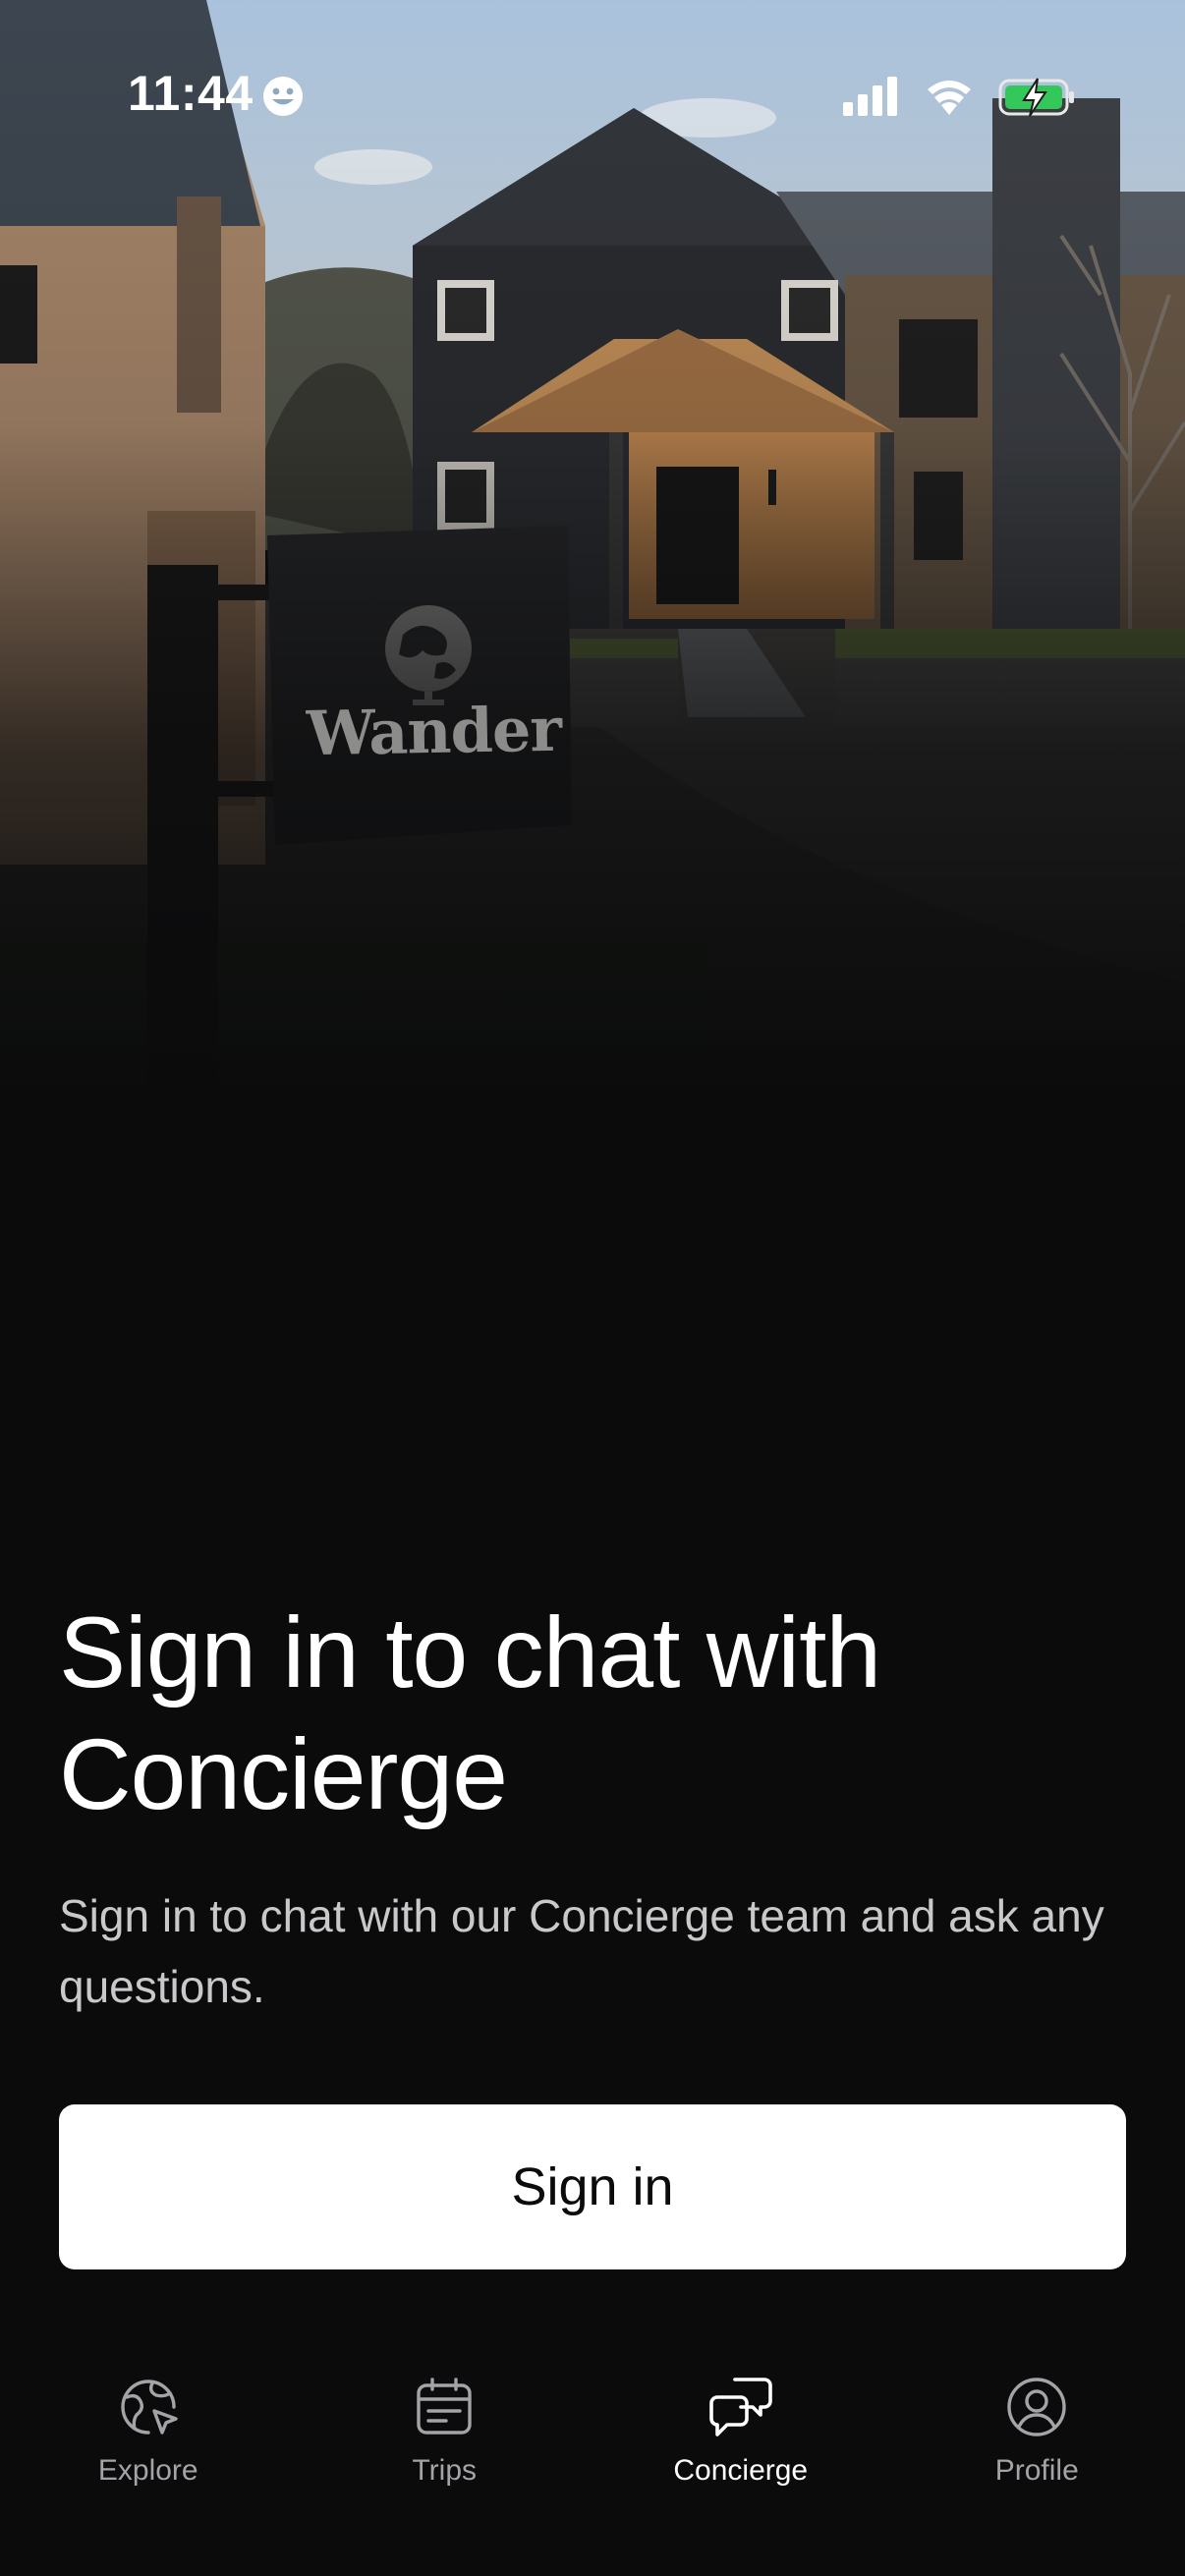  Describe the element at coordinates (283, 96) in the screenshot. I see `smiley-icon` at that location.